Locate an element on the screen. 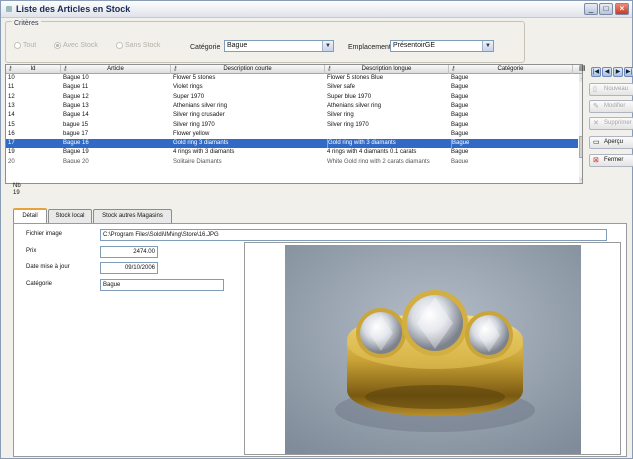  table-cell-id: 16 is located at coordinates (11, 133).